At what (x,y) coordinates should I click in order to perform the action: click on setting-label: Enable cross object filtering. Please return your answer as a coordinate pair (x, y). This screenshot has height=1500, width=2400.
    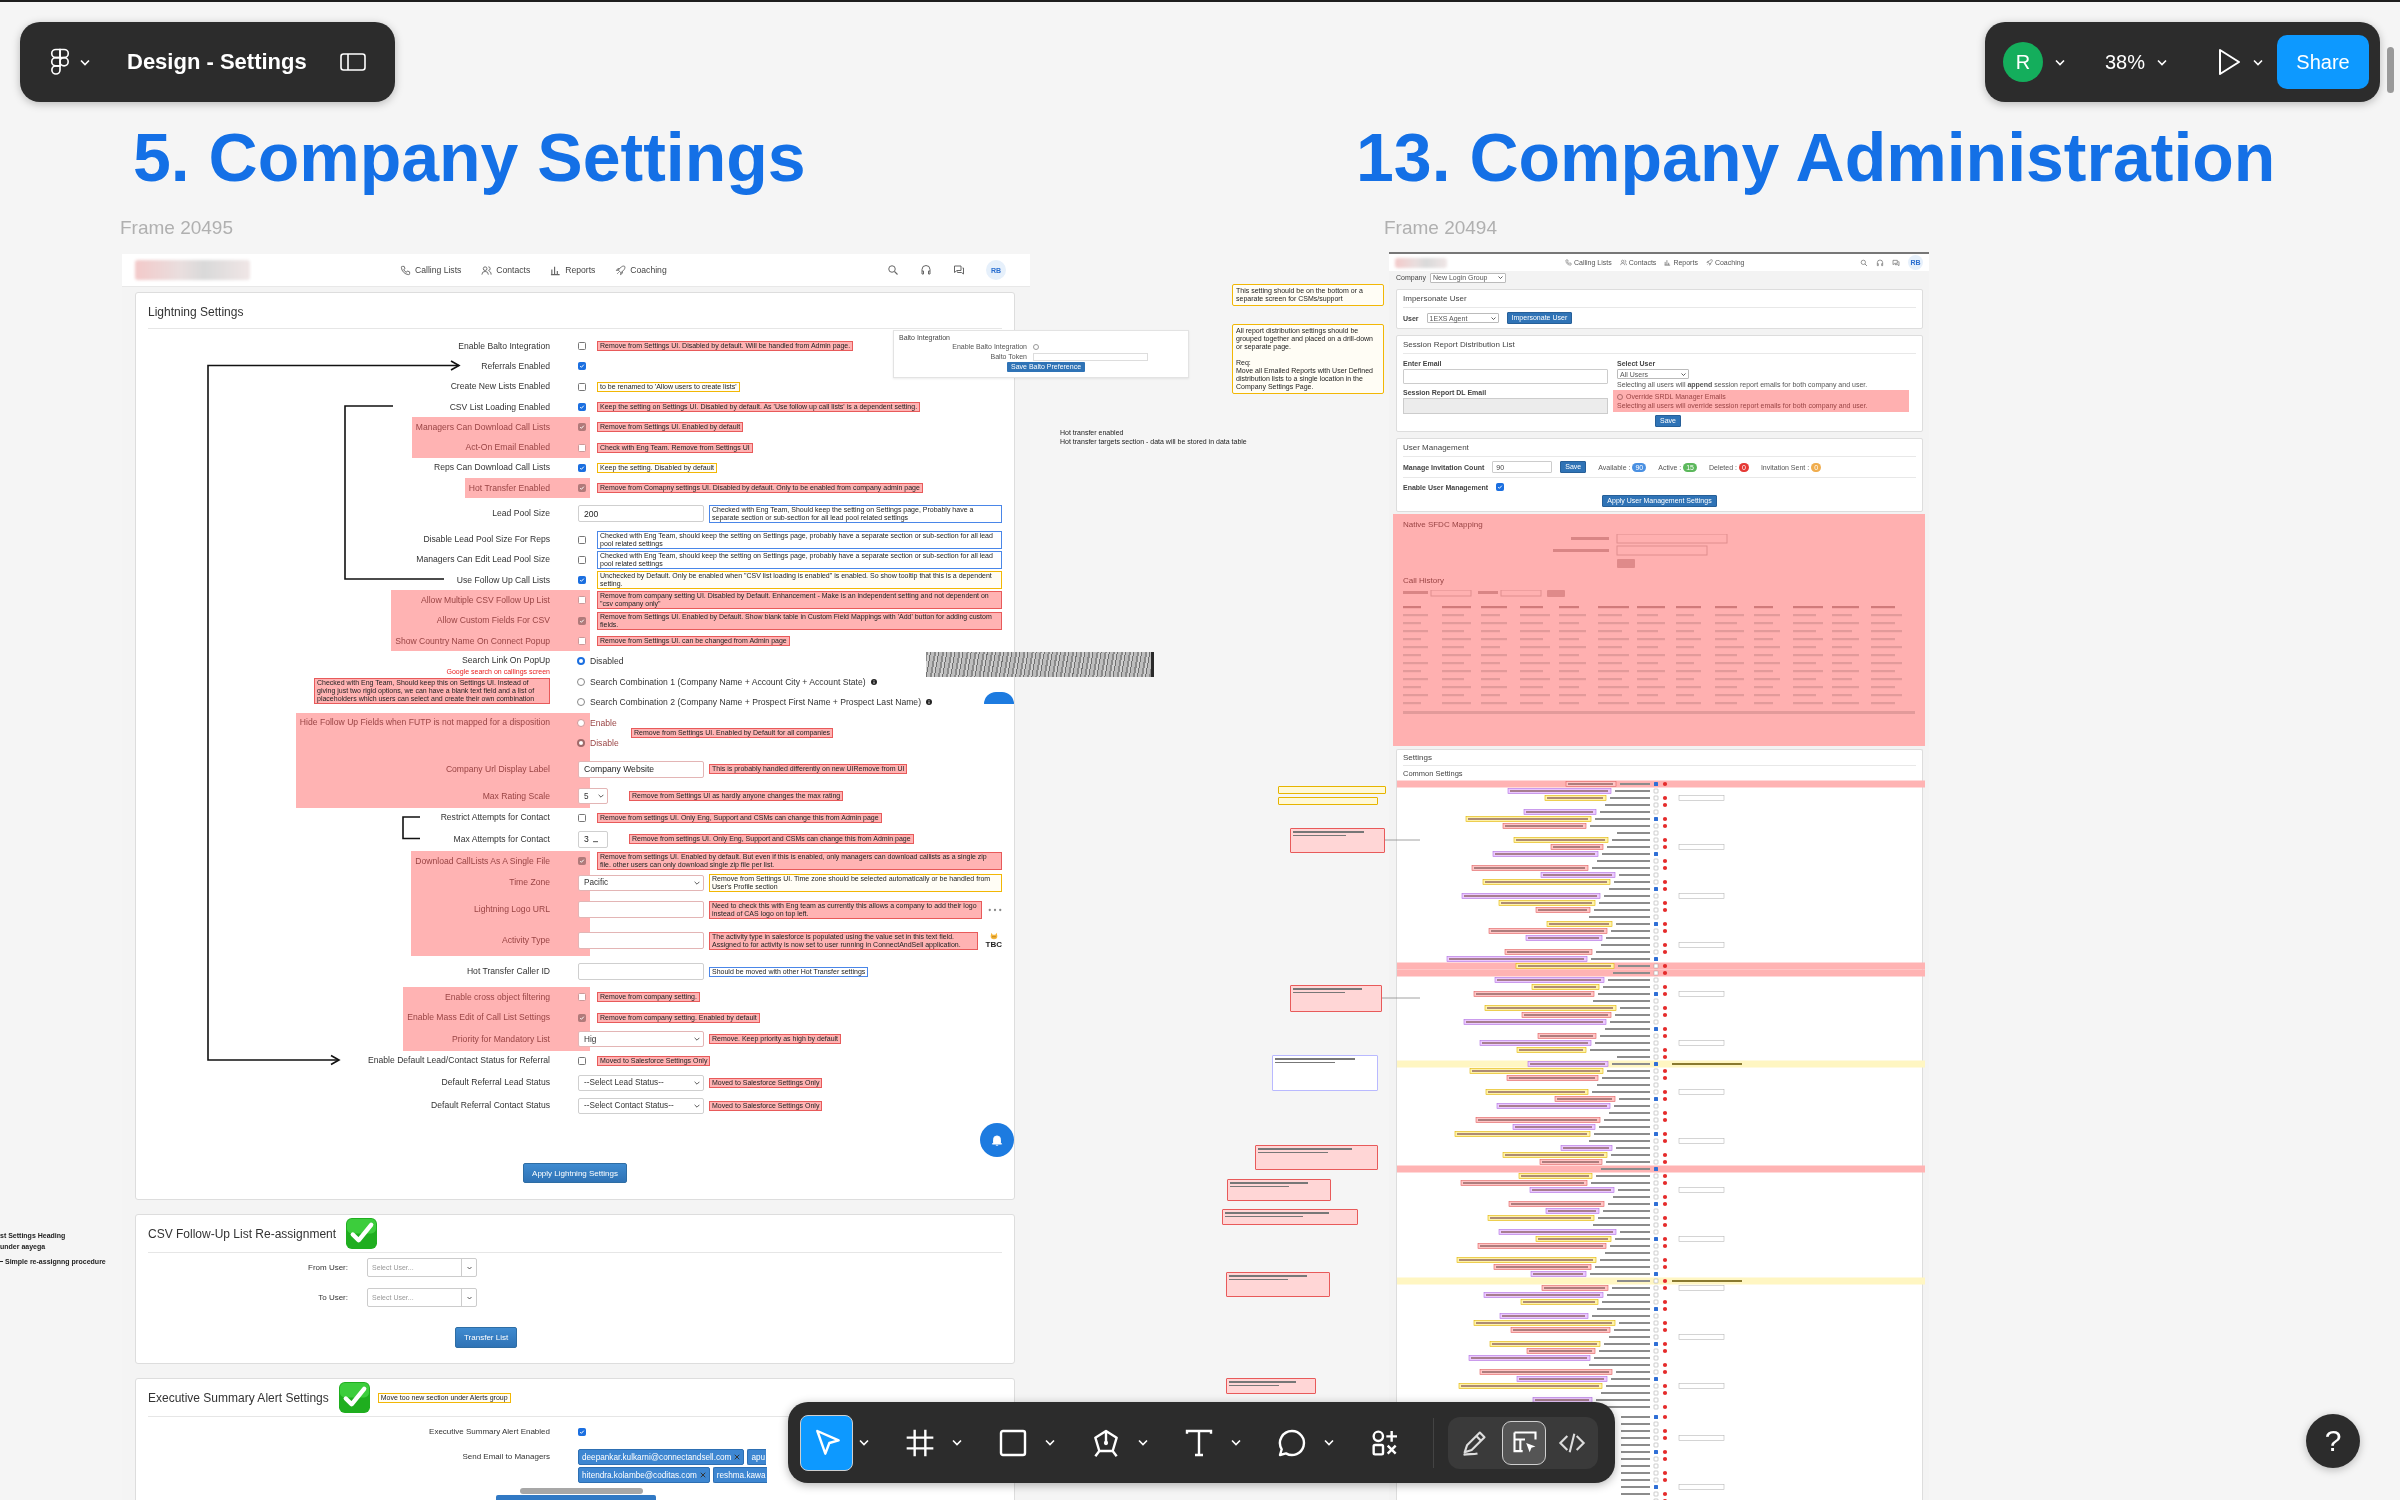
    Looking at the image, I should click on (497, 997).